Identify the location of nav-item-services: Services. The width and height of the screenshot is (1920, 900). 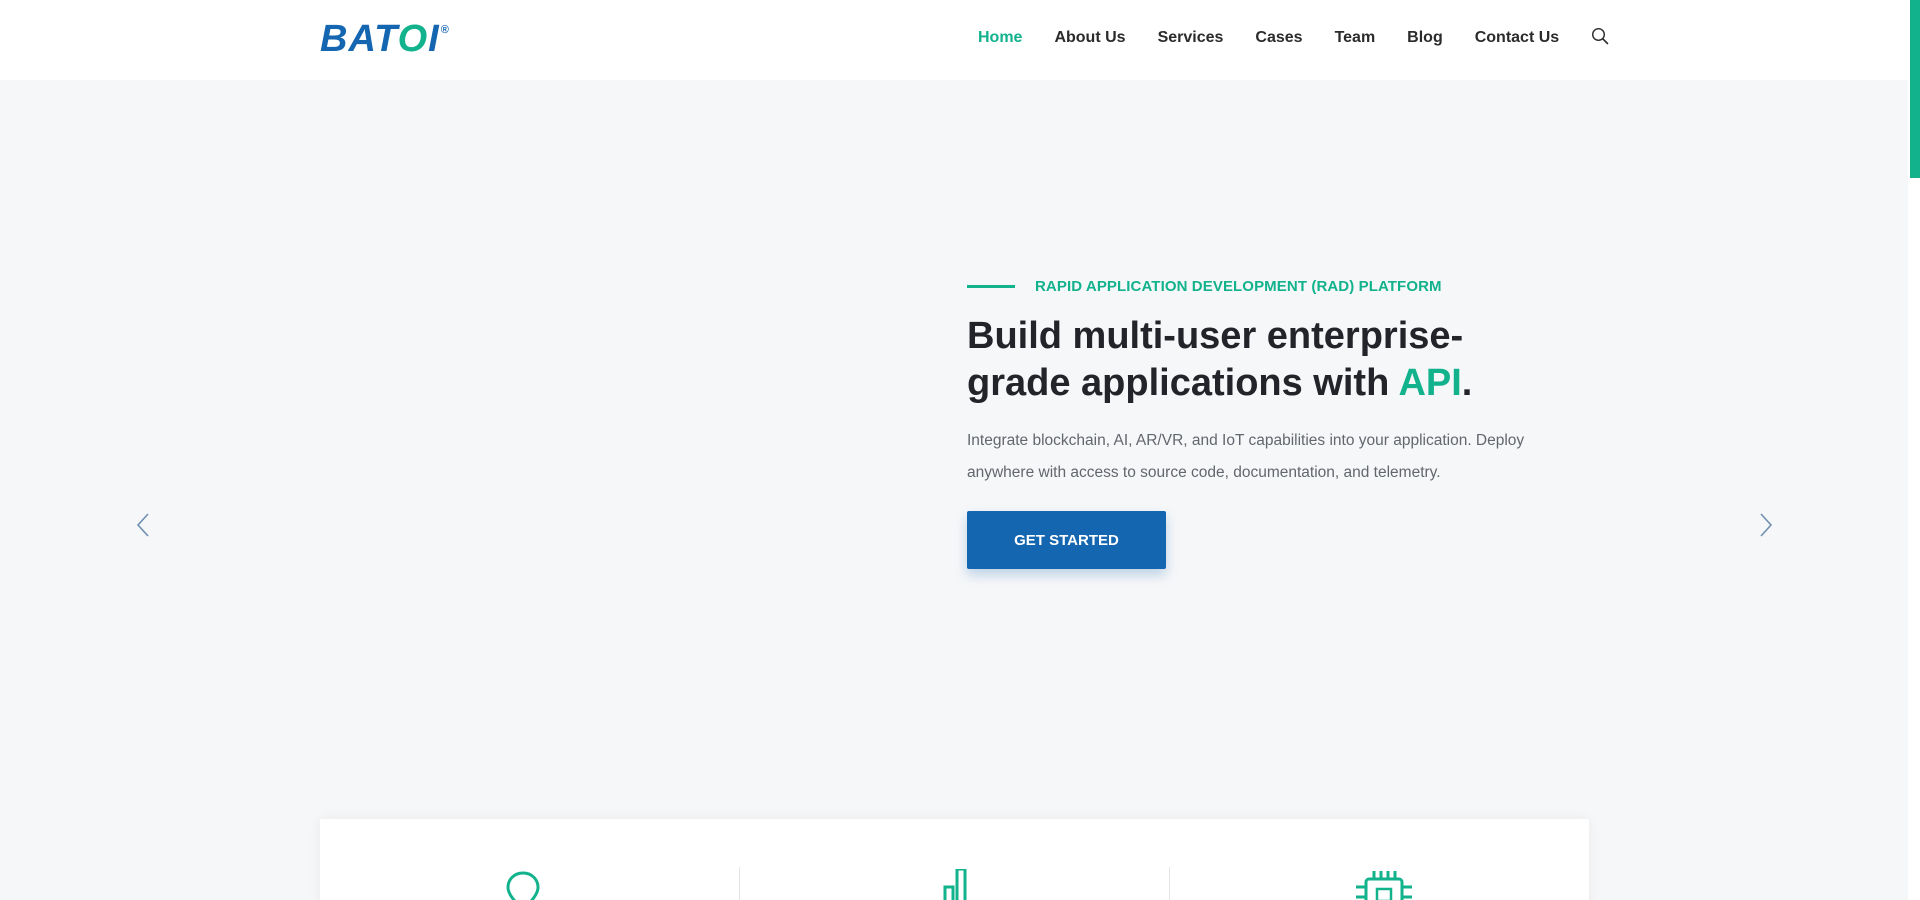
(1191, 38).